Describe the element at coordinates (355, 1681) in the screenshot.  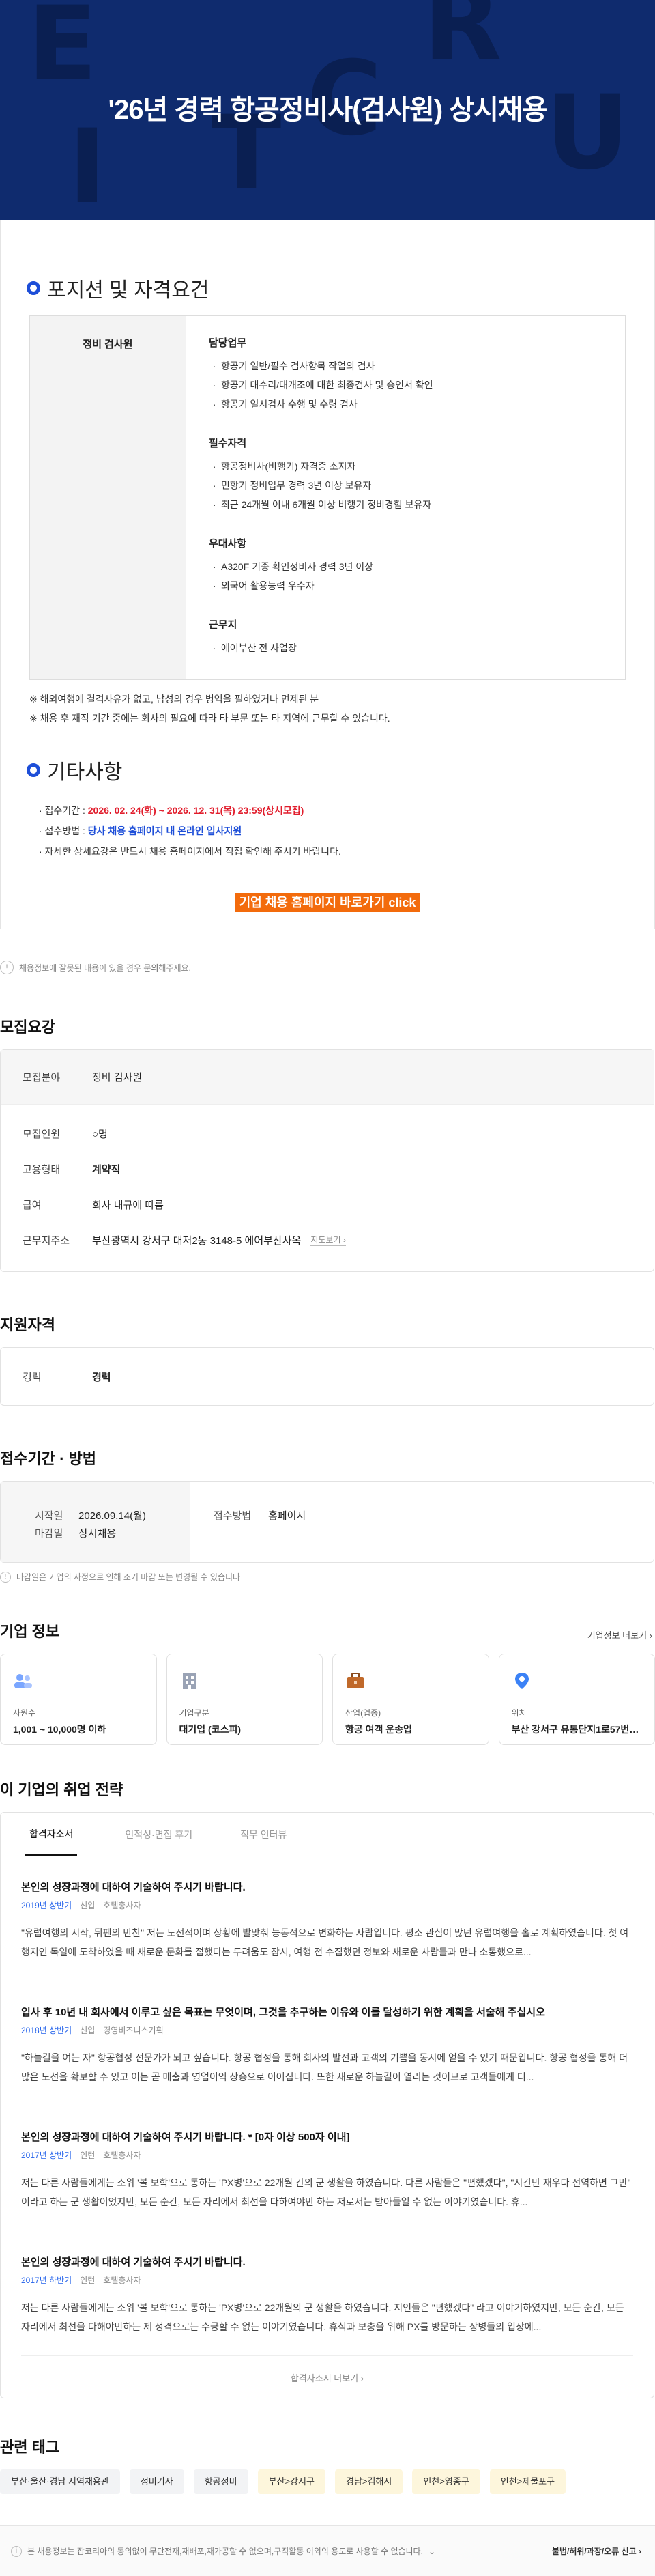
I see `briefcase-icon` at that location.